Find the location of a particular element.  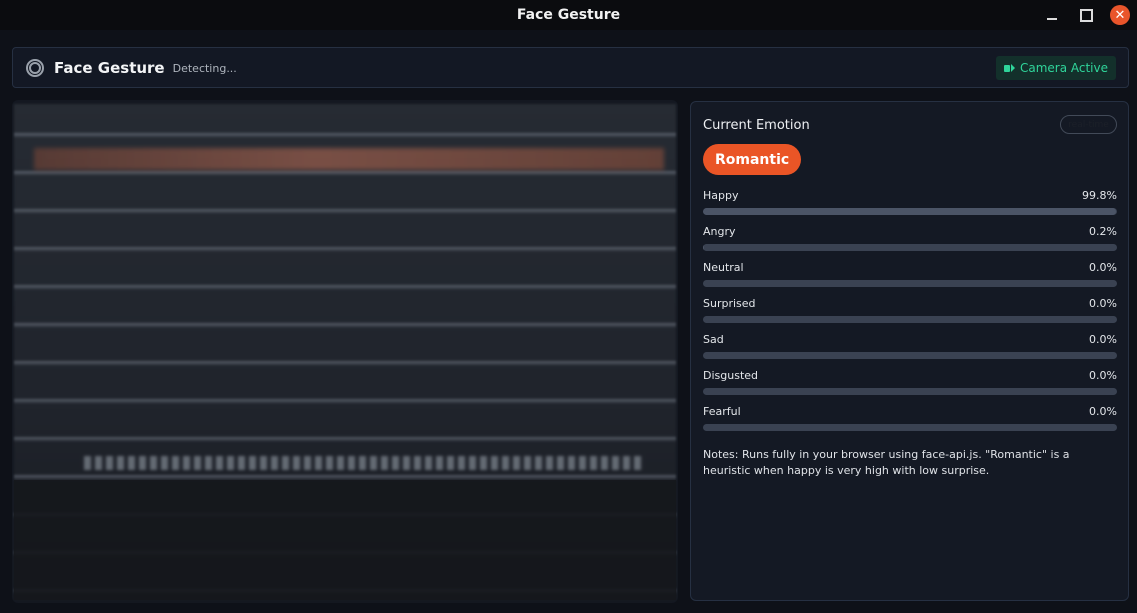

metric-label: Neutral is located at coordinates (723, 267).